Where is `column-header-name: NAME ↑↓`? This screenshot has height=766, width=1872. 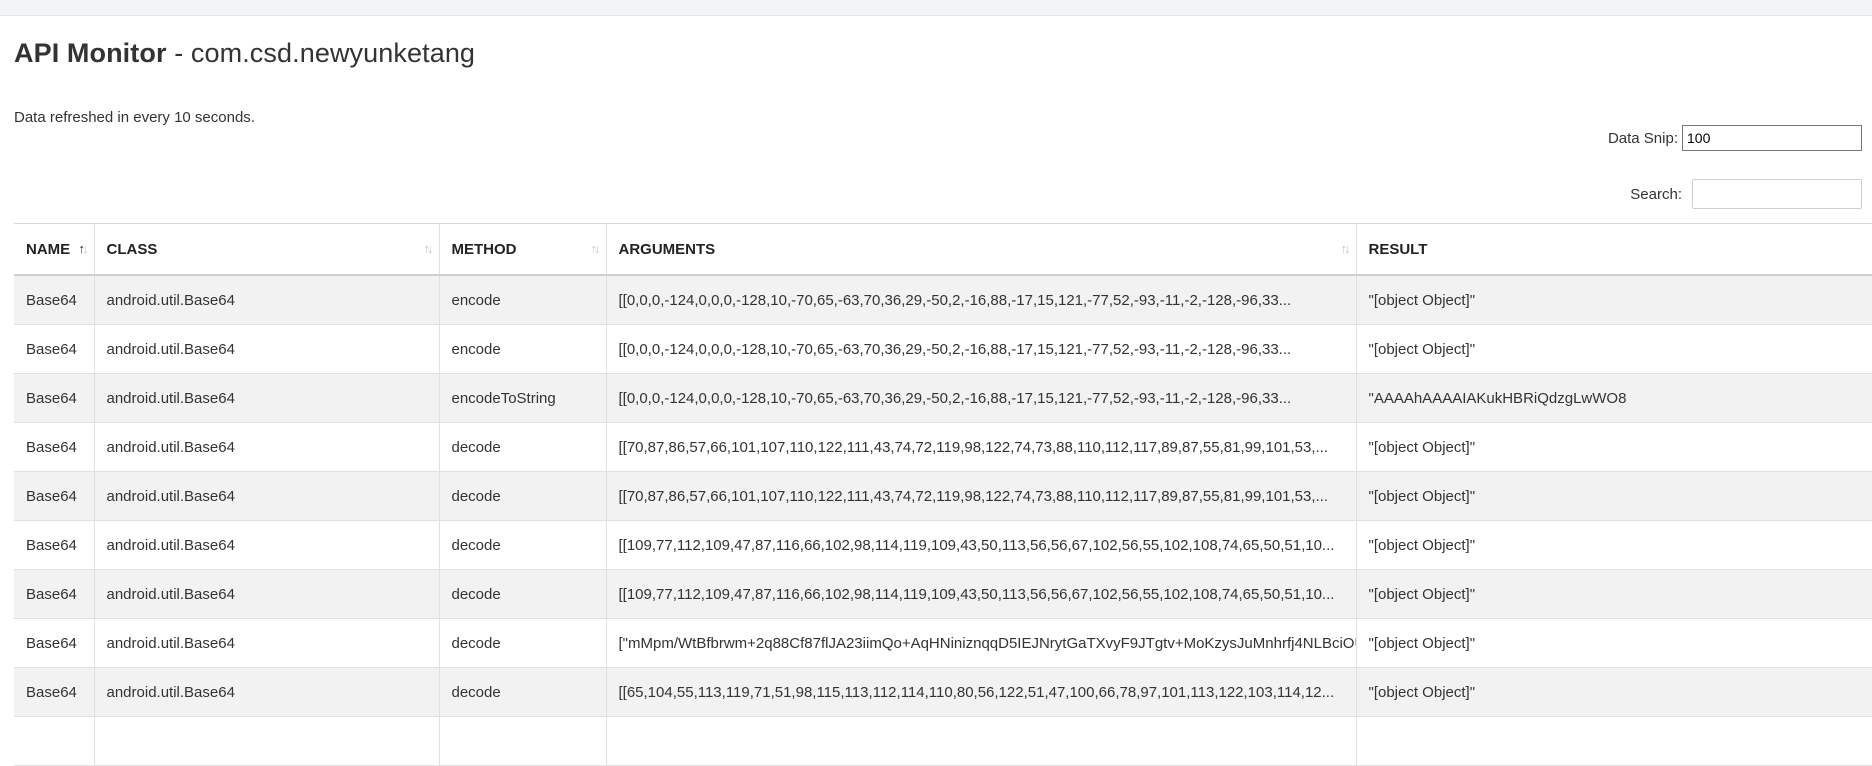 column-header-name: NAME ↑↓ is located at coordinates (54, 250).